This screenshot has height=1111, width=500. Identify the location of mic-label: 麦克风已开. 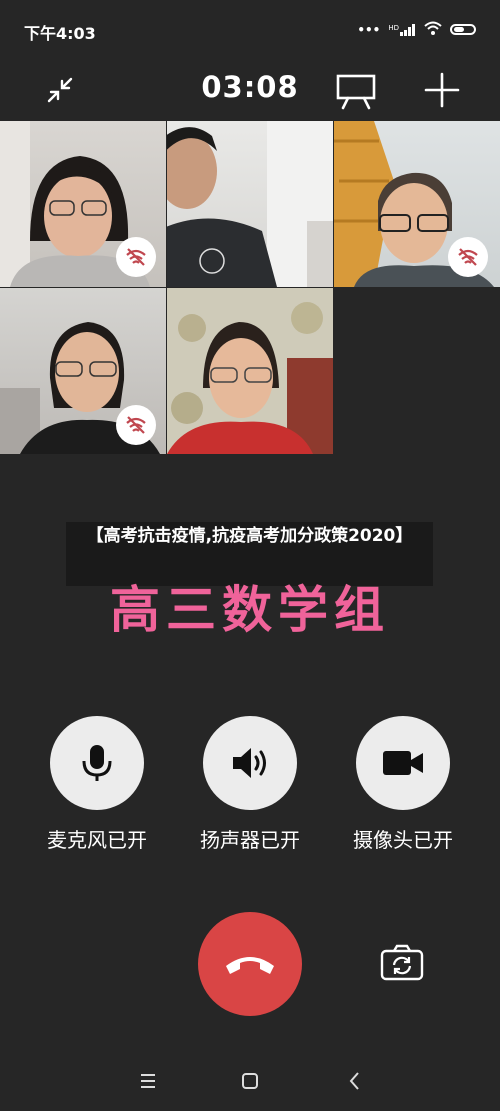
(97, 840).